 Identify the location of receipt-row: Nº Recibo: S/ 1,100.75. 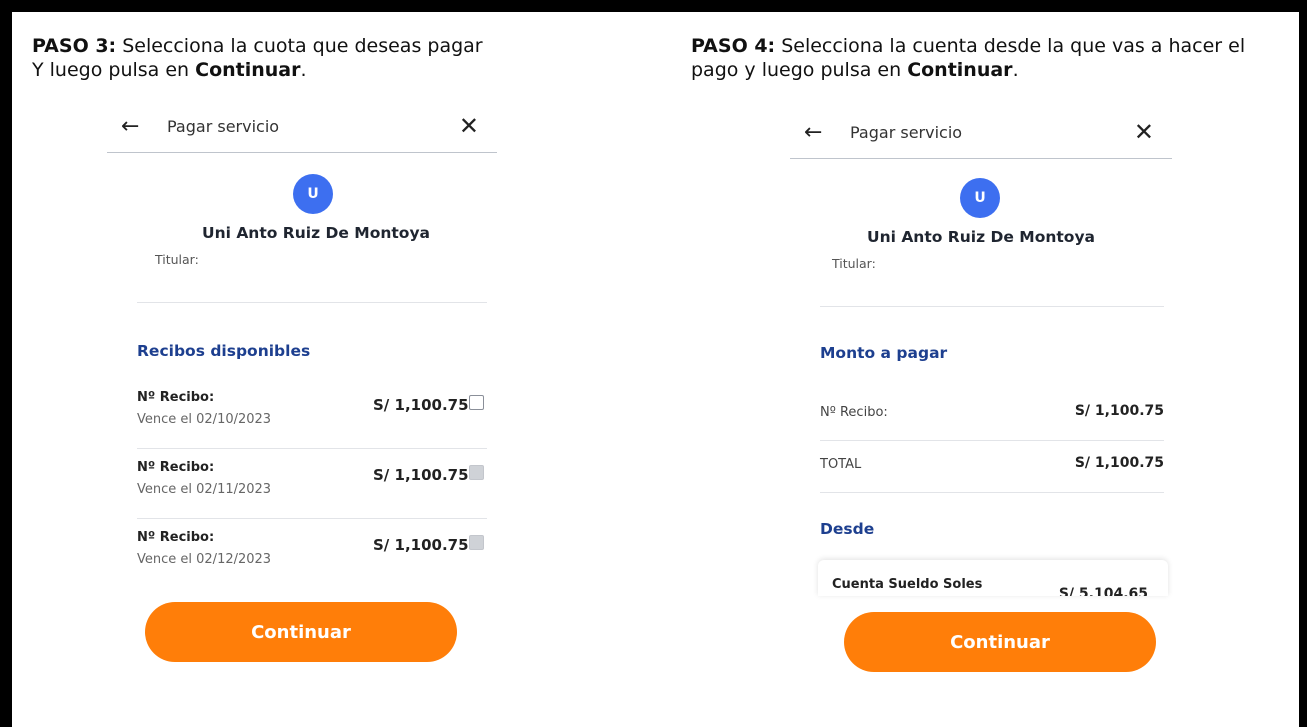
(992, 416).